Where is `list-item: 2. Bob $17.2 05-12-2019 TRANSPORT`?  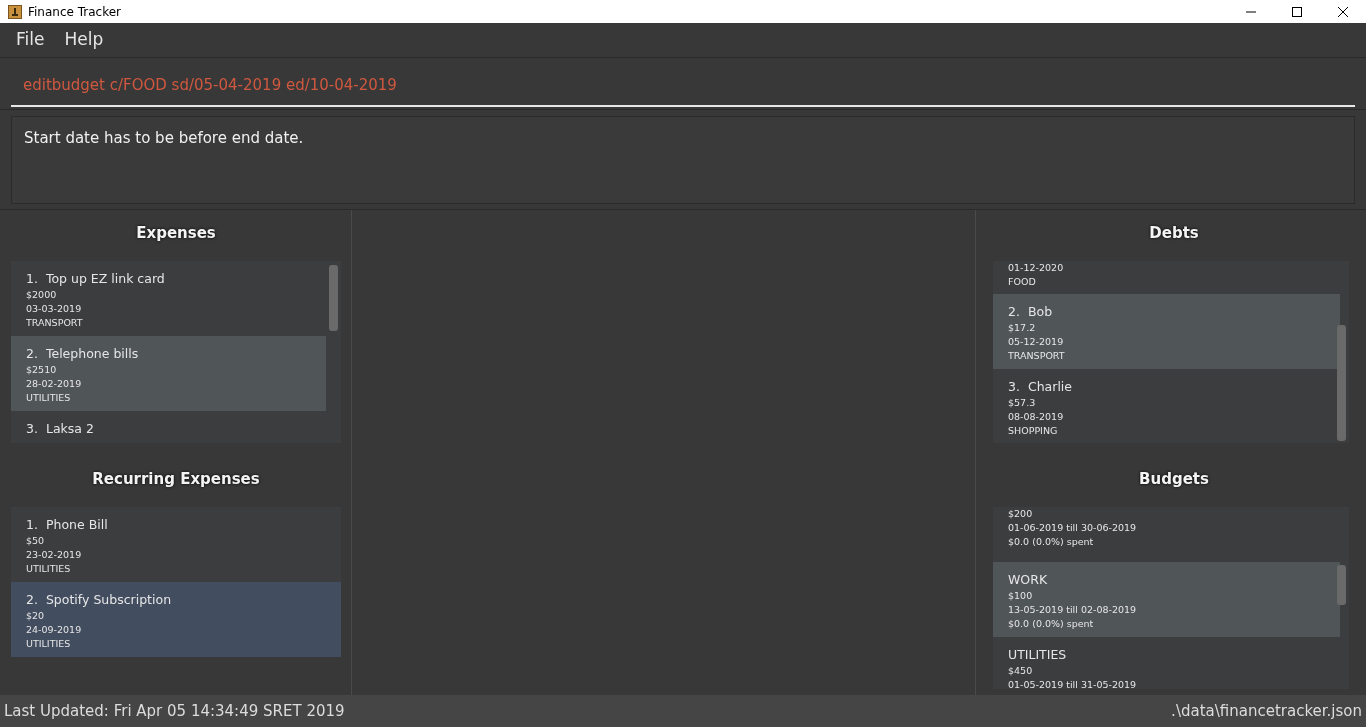 list-item: 2. Bob $17.2 05-12-2019 TRANSPORT is located at coordinates (1166, 331).